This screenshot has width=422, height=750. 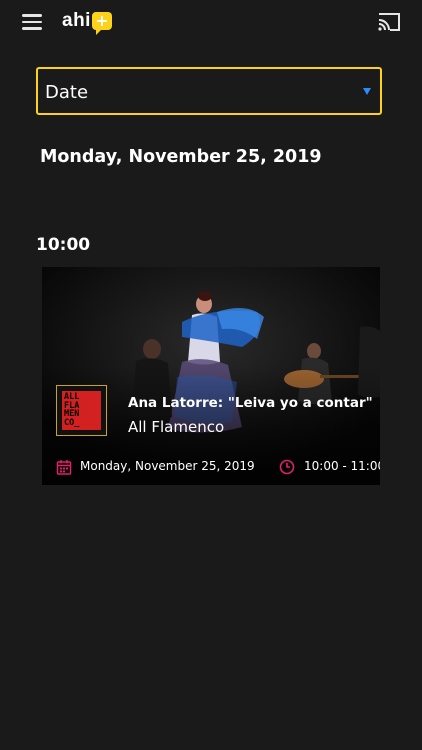 I want to click on channel-logo: ALL FLA MEN CO_, so click(x=81, y=410).